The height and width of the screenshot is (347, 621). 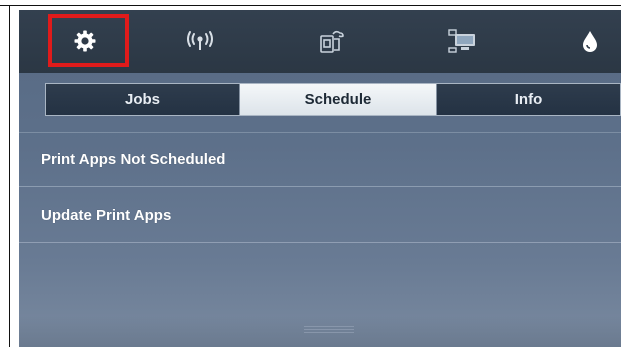 What do you see at coordinates (143, 99) in the screenshot?
I see `tab-jobs: Jobs` at bounding box center [143, 99].